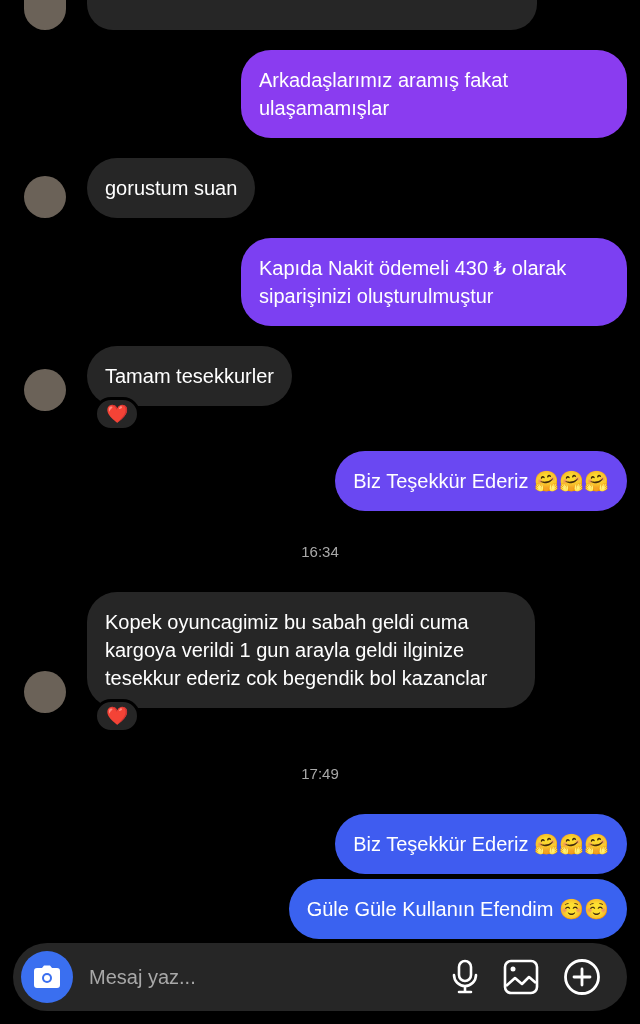 This screenshot has width=640, height=1024. Describe the element at coordinates (582, 977) in the screenshot. I see `add-icon` at that location.